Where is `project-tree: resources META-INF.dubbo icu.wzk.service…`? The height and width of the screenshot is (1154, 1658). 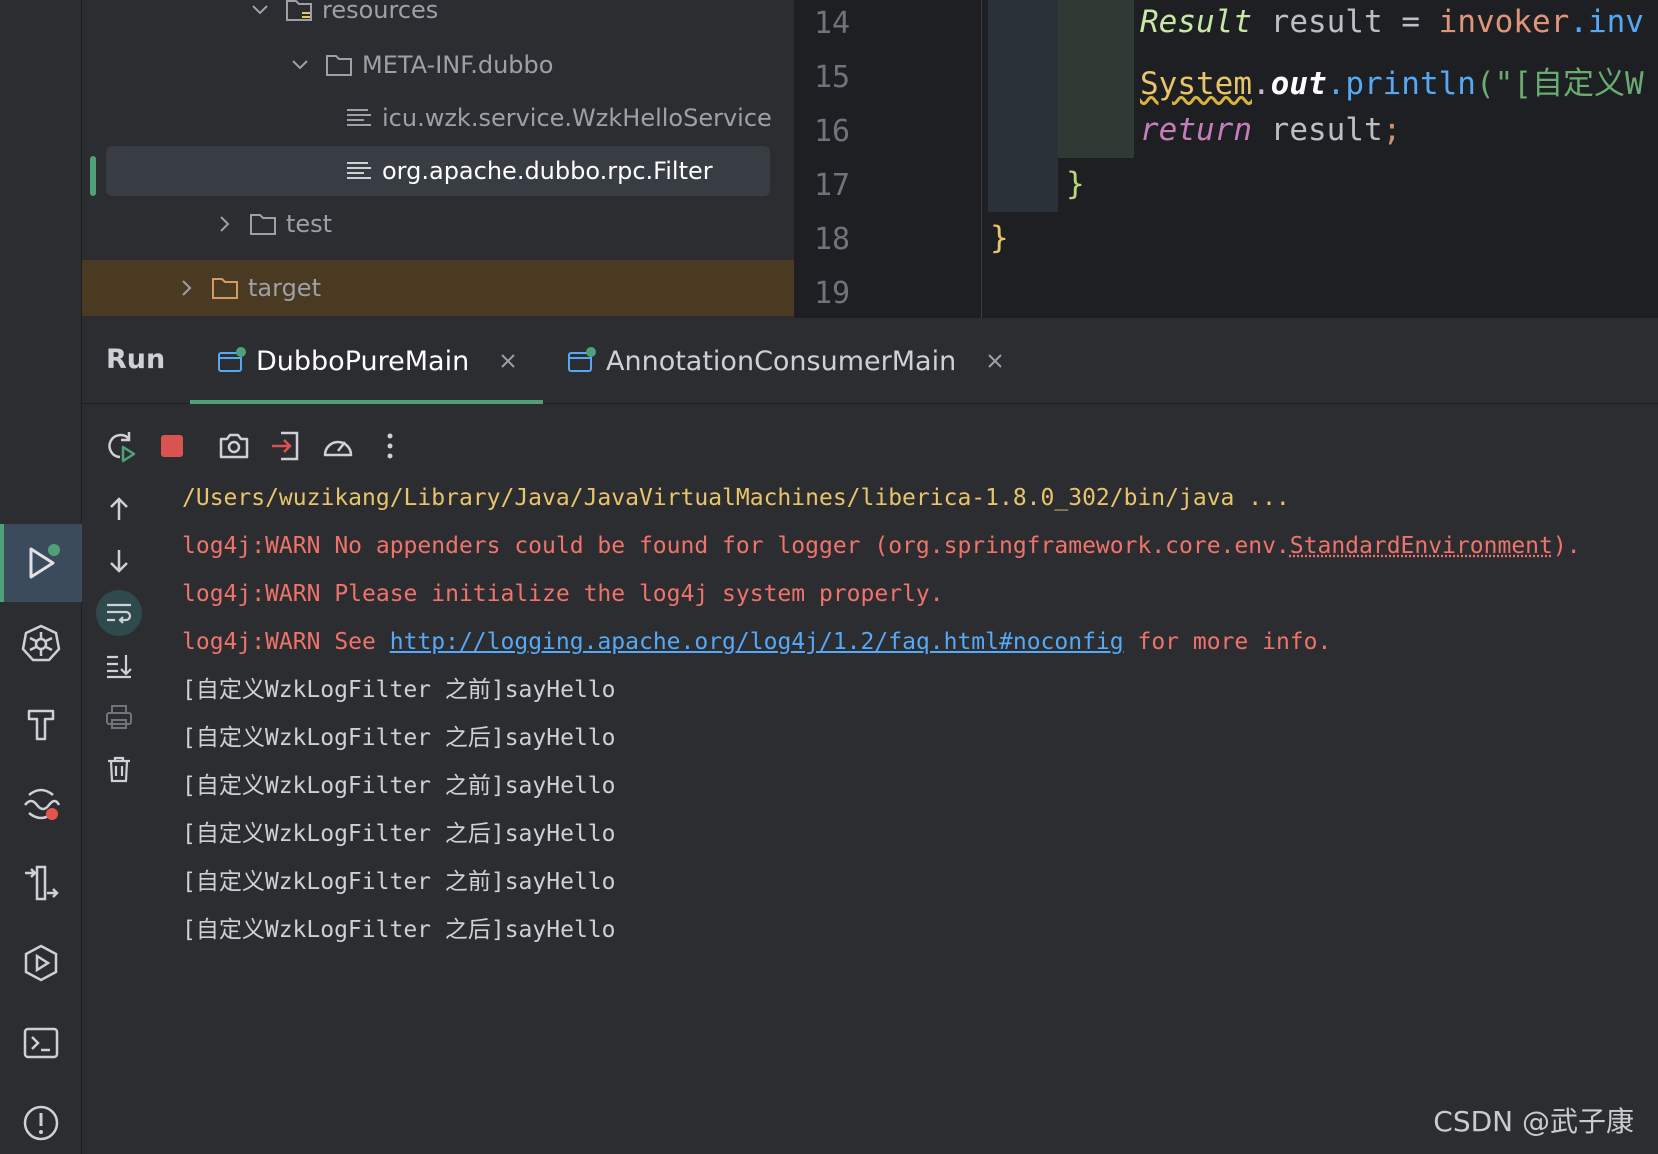
project-tree: resources META-INF.dubbo icu.wzk.service… is located at coordinates (438, 159).